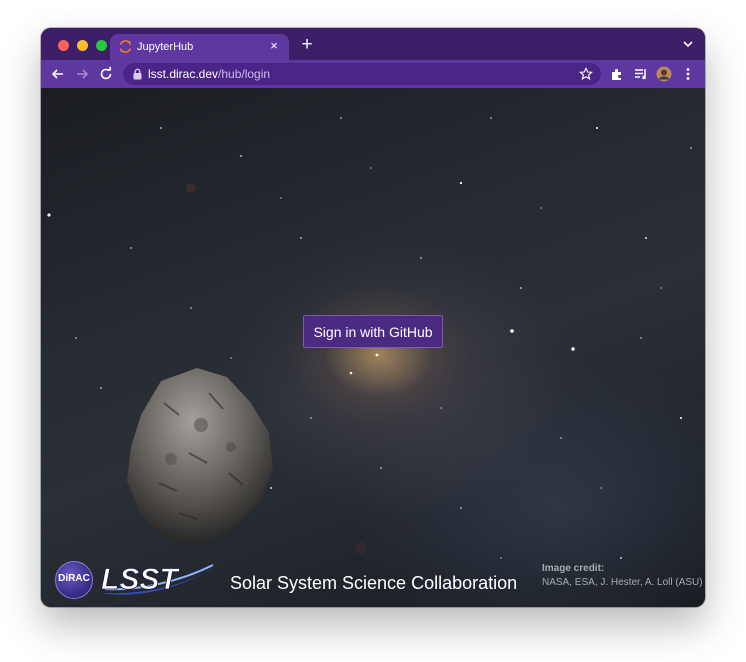 Image resolution: width=746 pixels, height=662 pixels. I want to click on tab-bar: JupyterHub × +, so click(373, 44).